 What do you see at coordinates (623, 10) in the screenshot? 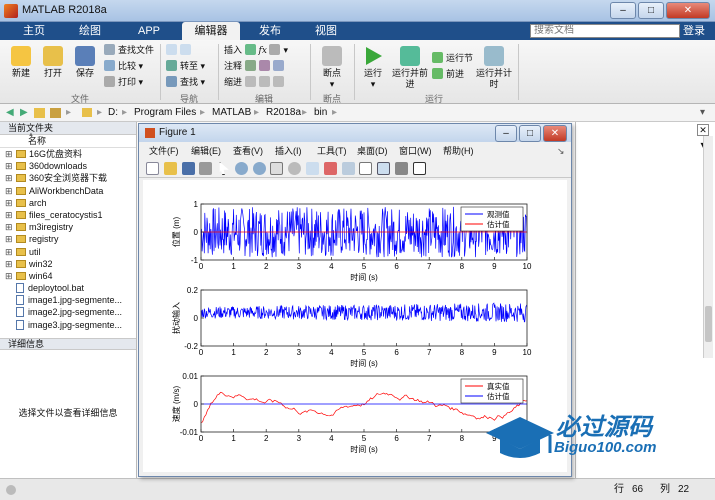
I see `minimize-button: –` at bounding box center [623, 10].